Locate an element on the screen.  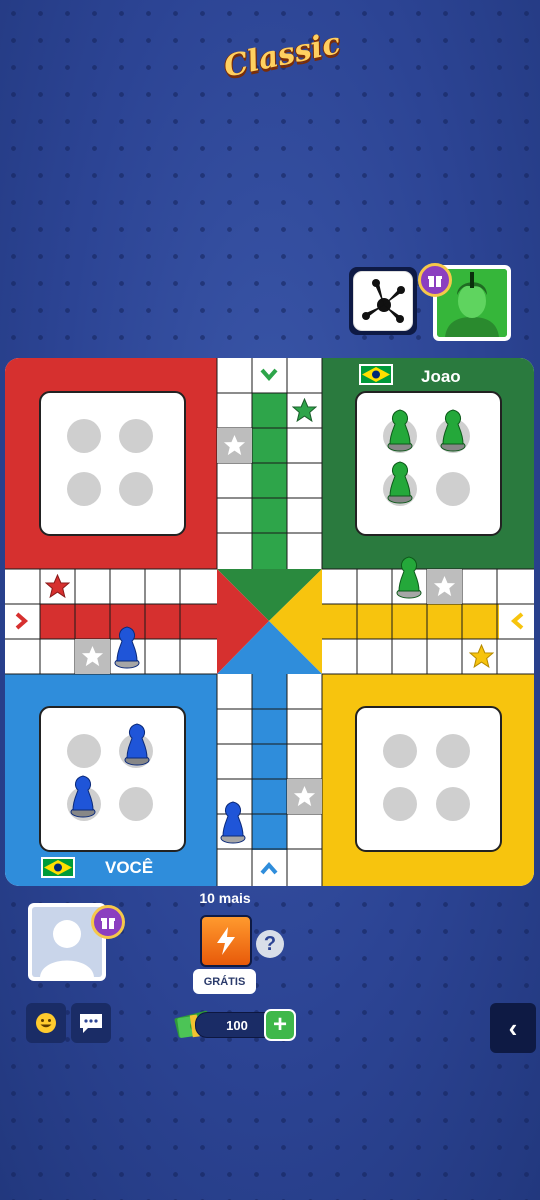
add-coins-button: + is located at coordinates (280, 1025).